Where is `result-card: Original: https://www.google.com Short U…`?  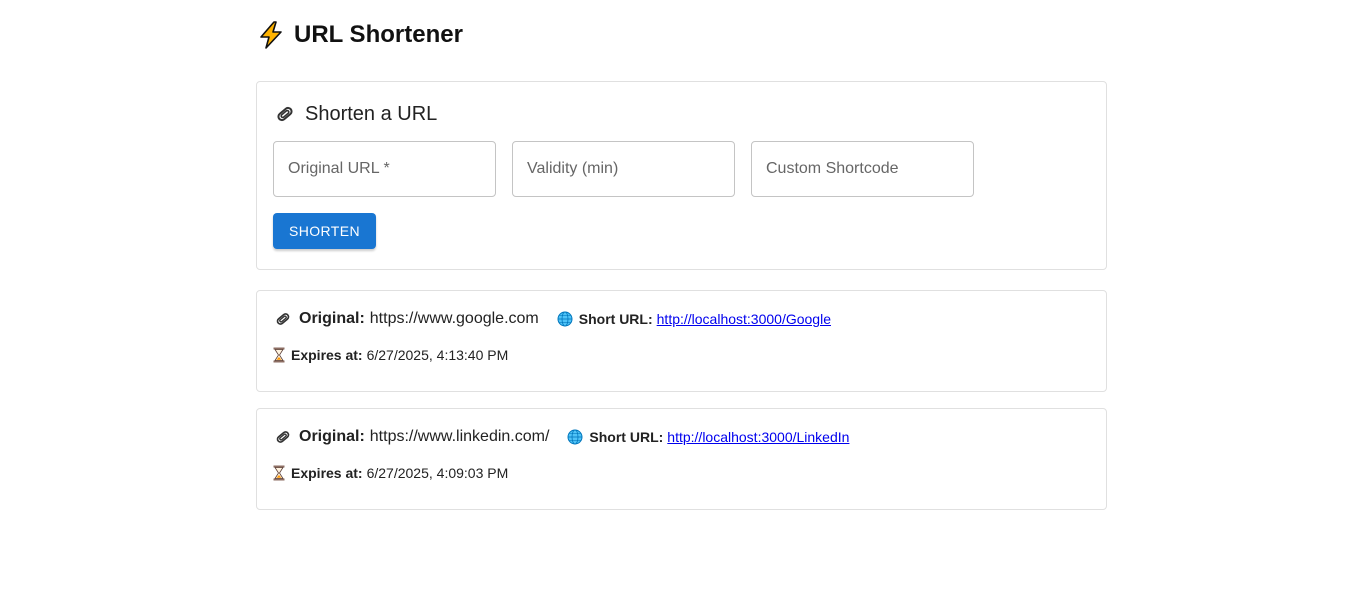
result-card: Original: https://www.google.com Short U… is located at coordinates (681, 341).